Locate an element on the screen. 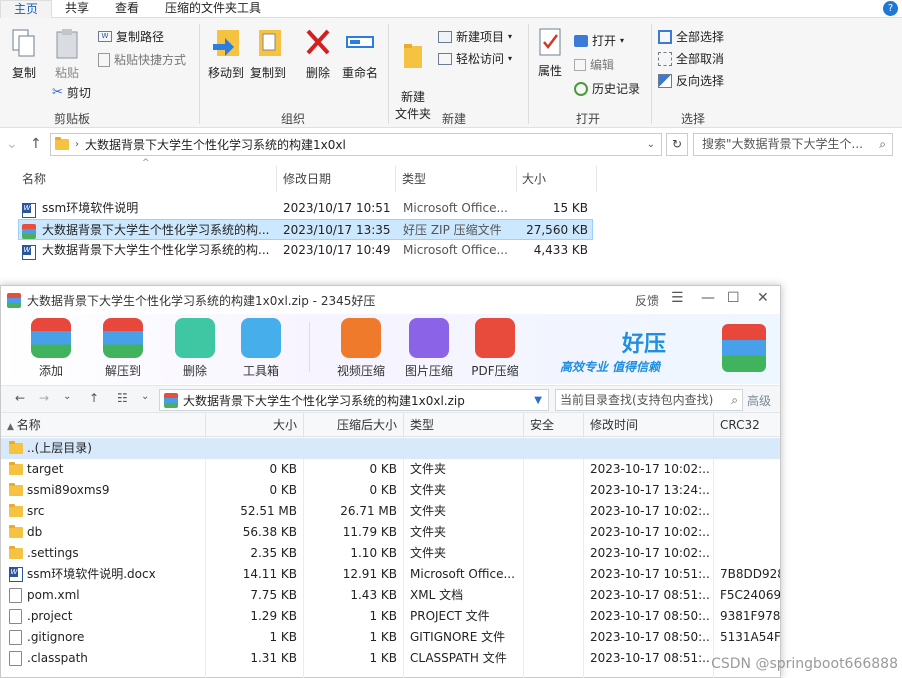 The image size is (902, 678). column-name: ▲ 名称 is located at coordinates (103, 425).